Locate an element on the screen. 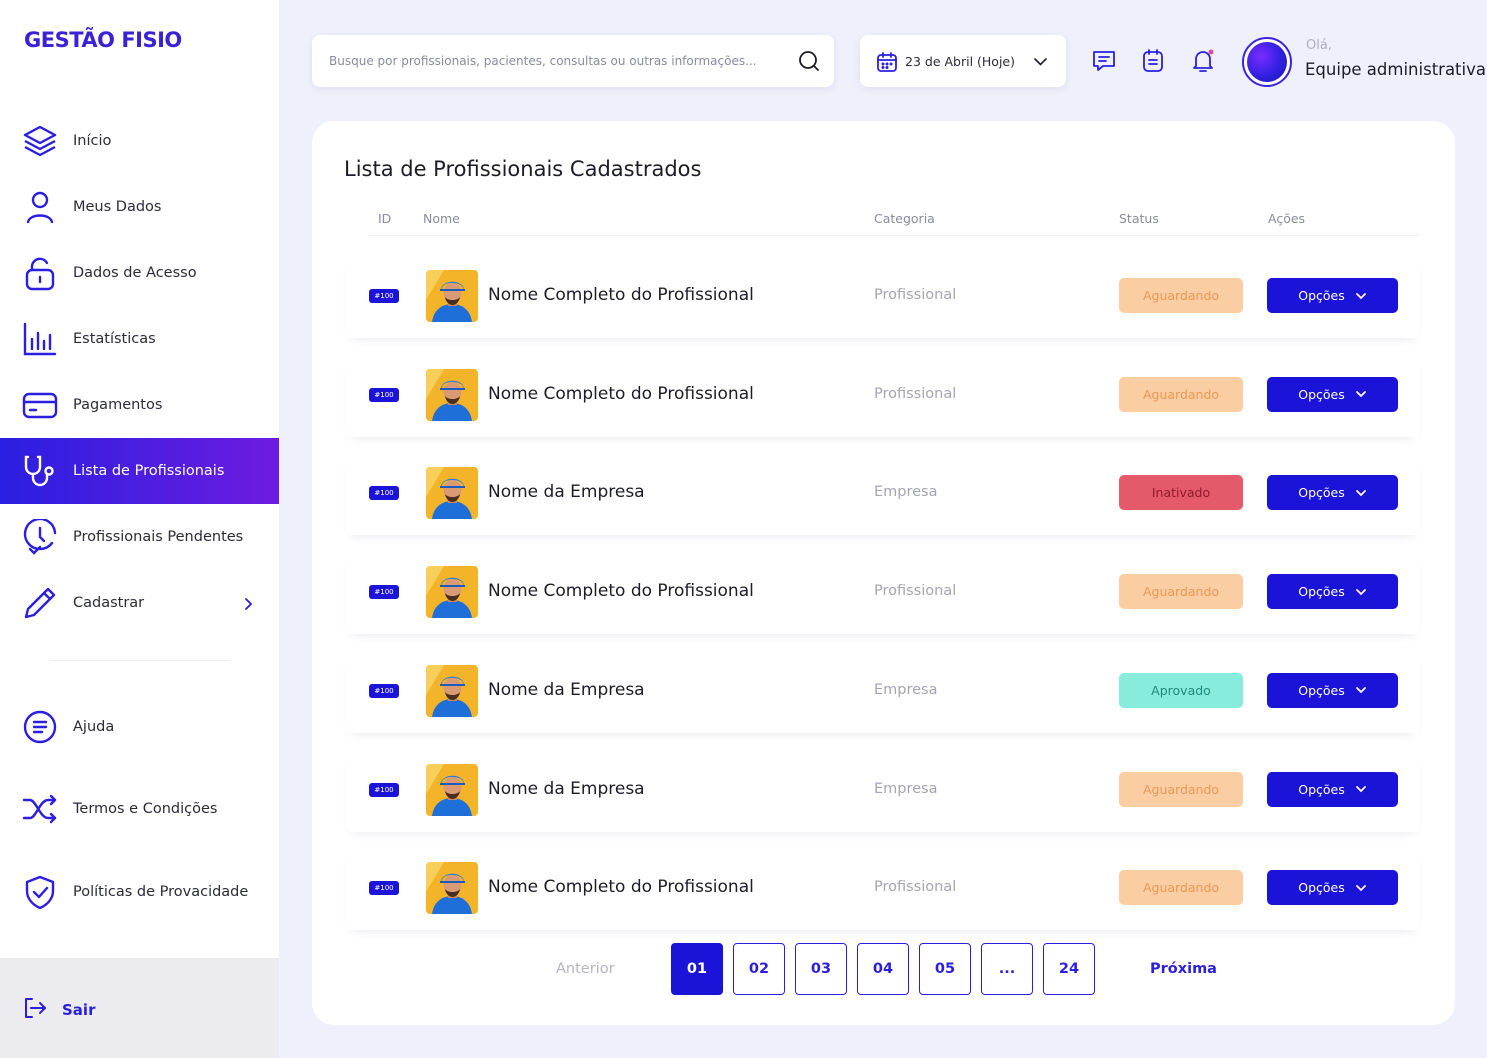 The image size is (1487, 1058). table-header-divider is located at coordinates (894, 235).